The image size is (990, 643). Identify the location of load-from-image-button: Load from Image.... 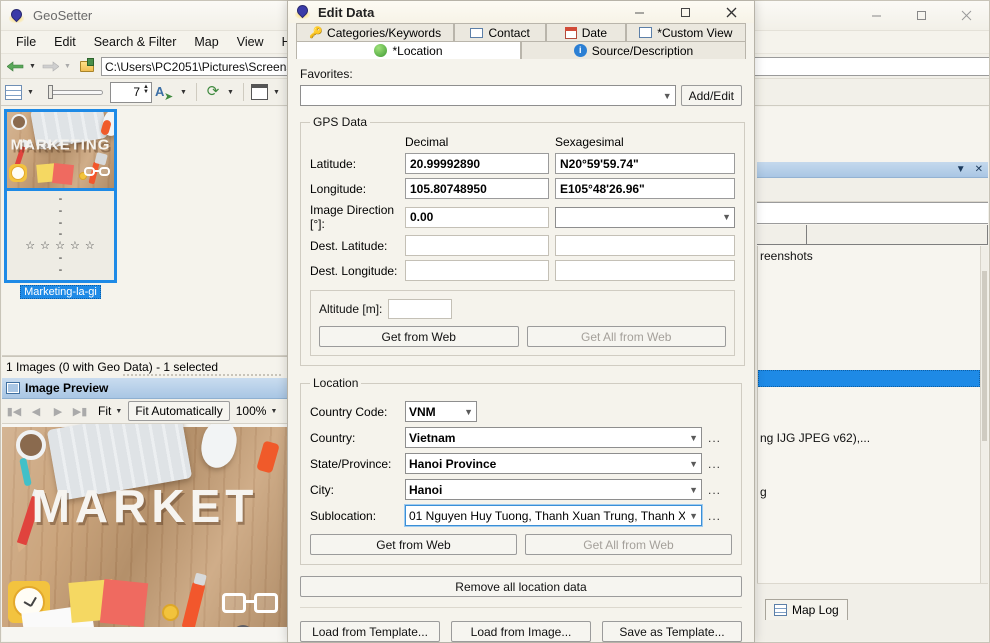
(521, 631).